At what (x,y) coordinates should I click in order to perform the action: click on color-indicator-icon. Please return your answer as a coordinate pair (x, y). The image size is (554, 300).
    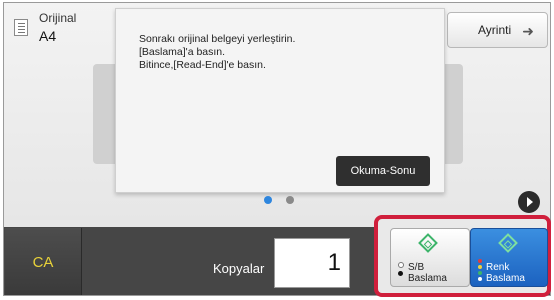
    Looking at the image, I should click on (480, 271).